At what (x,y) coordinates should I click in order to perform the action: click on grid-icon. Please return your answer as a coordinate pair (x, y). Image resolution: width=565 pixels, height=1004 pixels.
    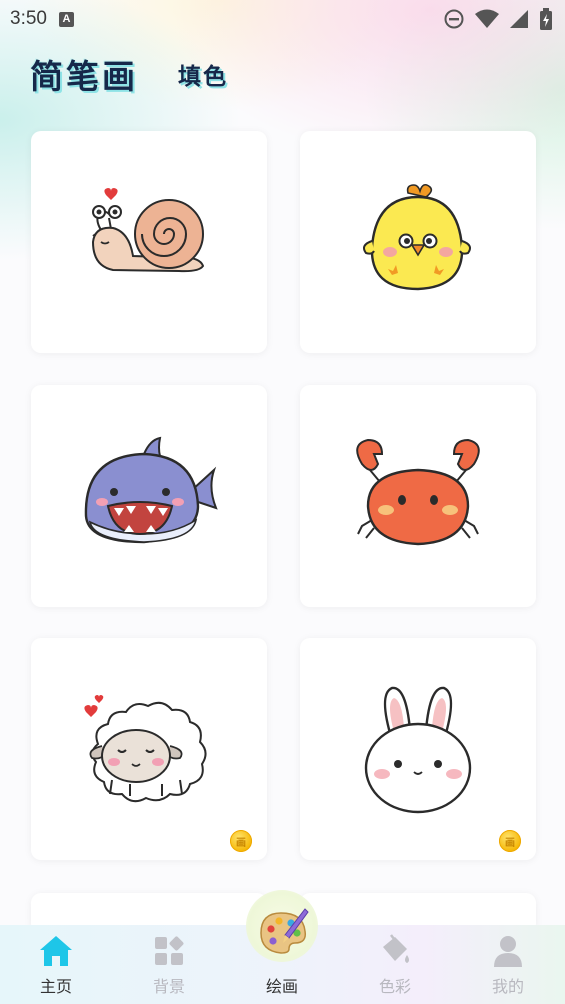
    Looking at the image, I should click on (169, 950).